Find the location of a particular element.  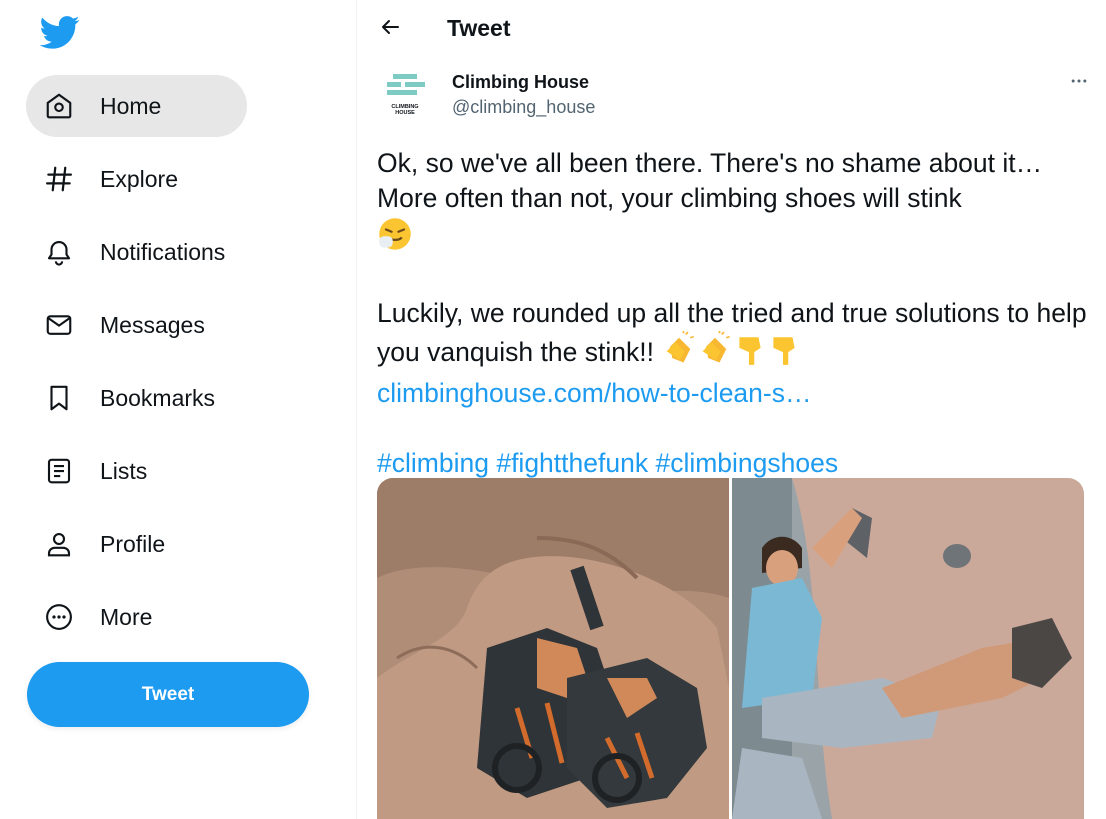

arrow-left-icon is located at coordinates (390, 29).